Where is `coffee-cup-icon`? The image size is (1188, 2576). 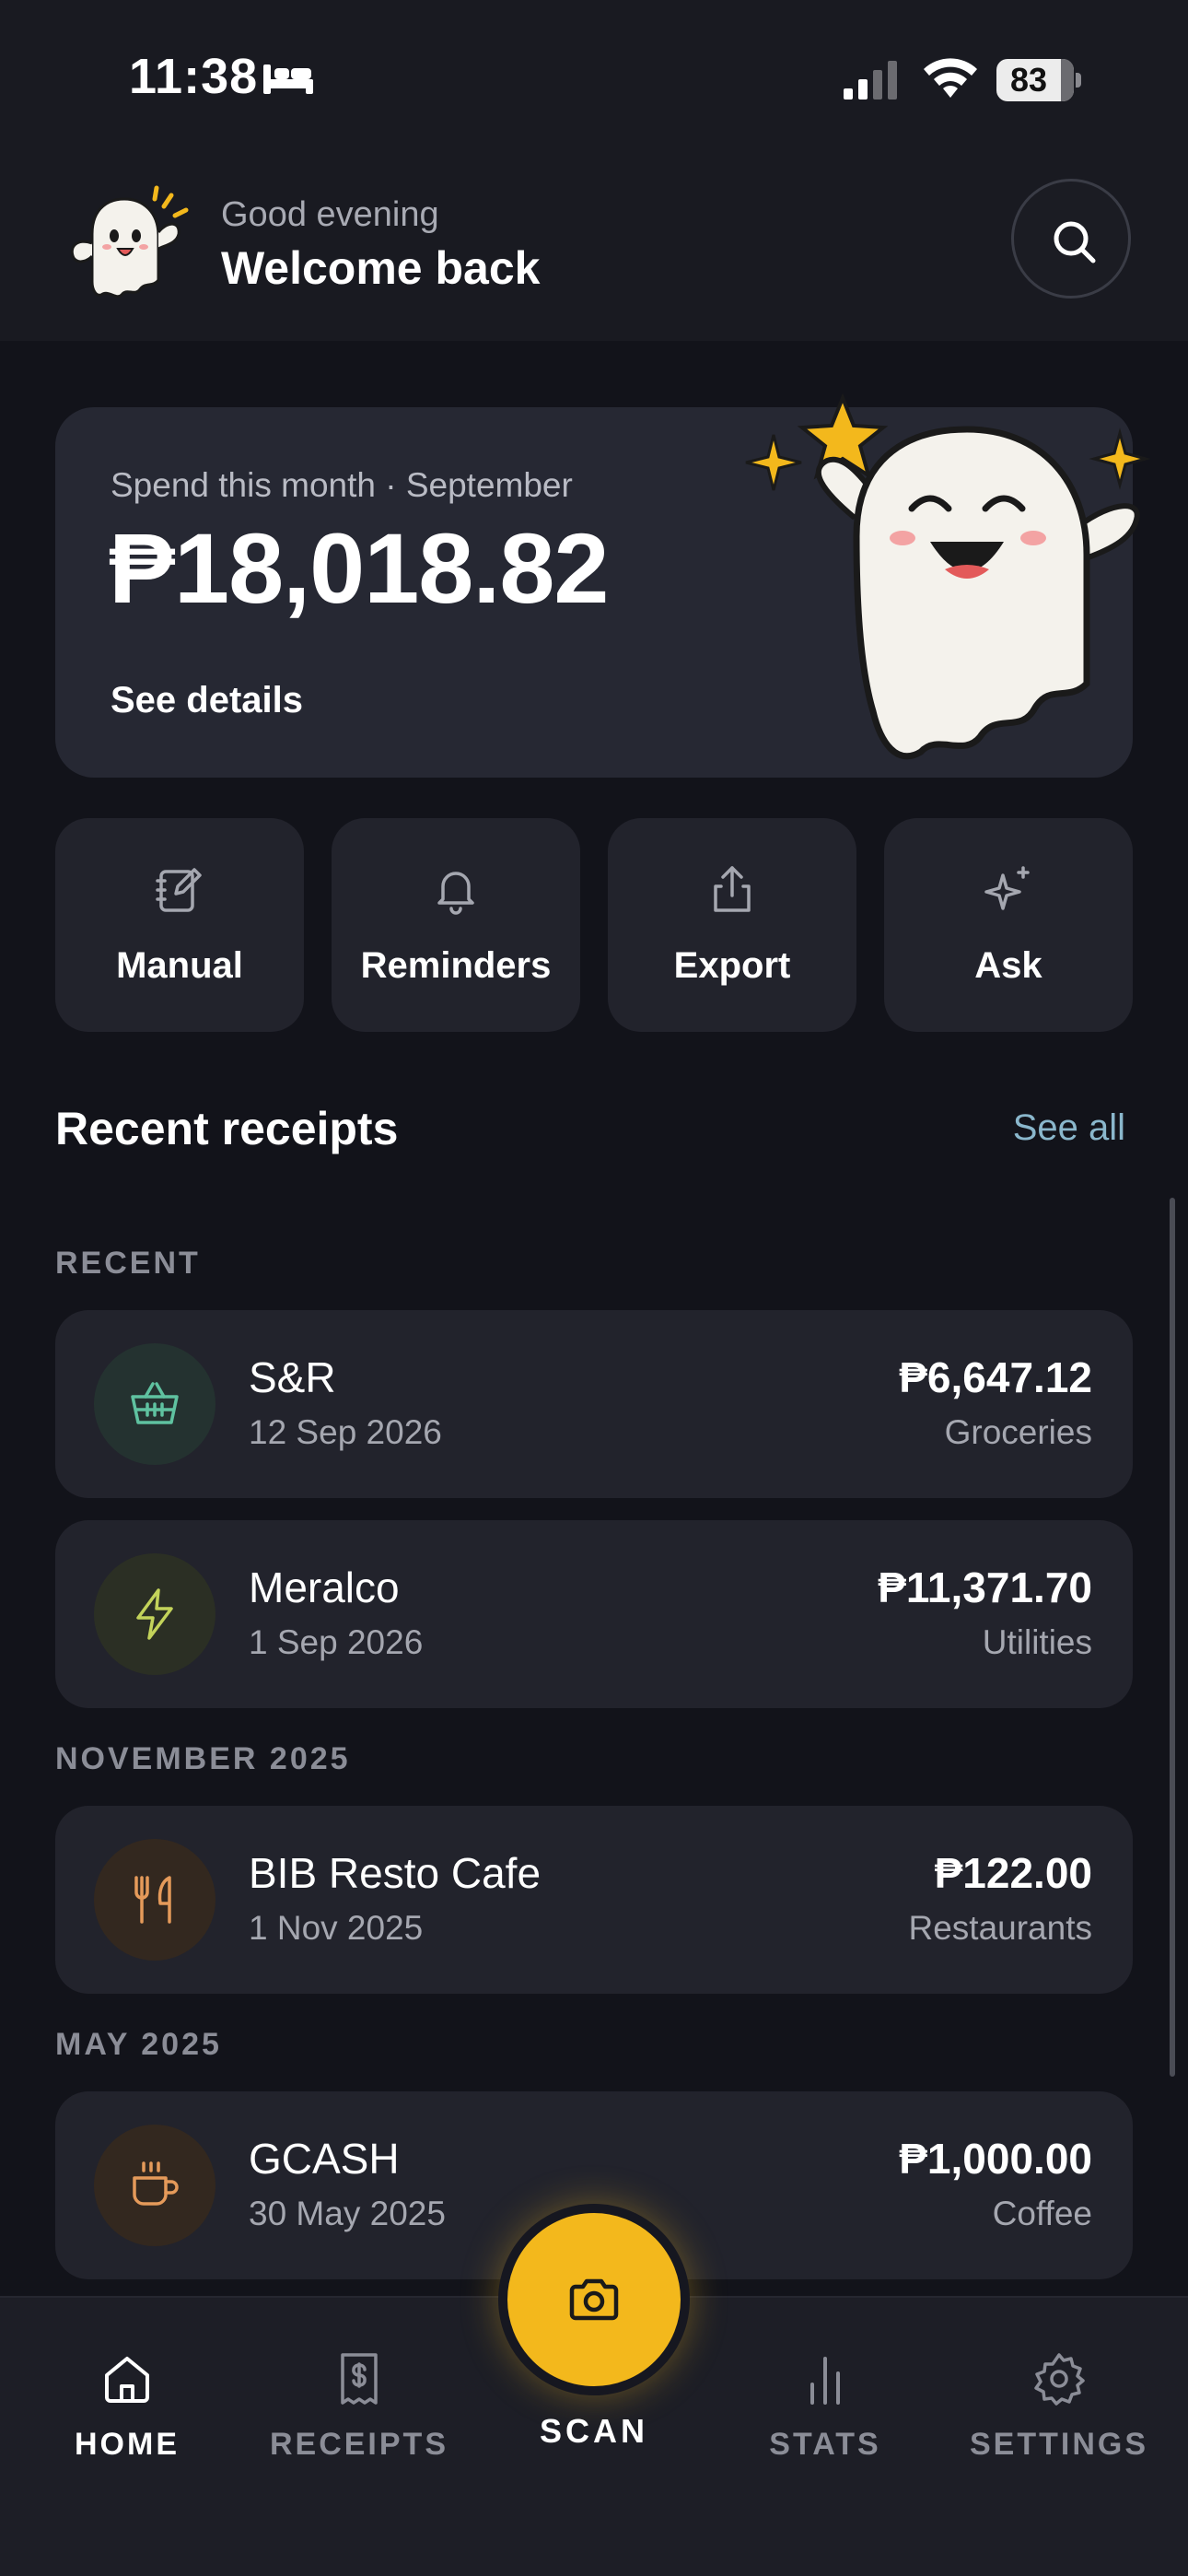 coffee-cup-icon is located at coordinates (156, 2183).